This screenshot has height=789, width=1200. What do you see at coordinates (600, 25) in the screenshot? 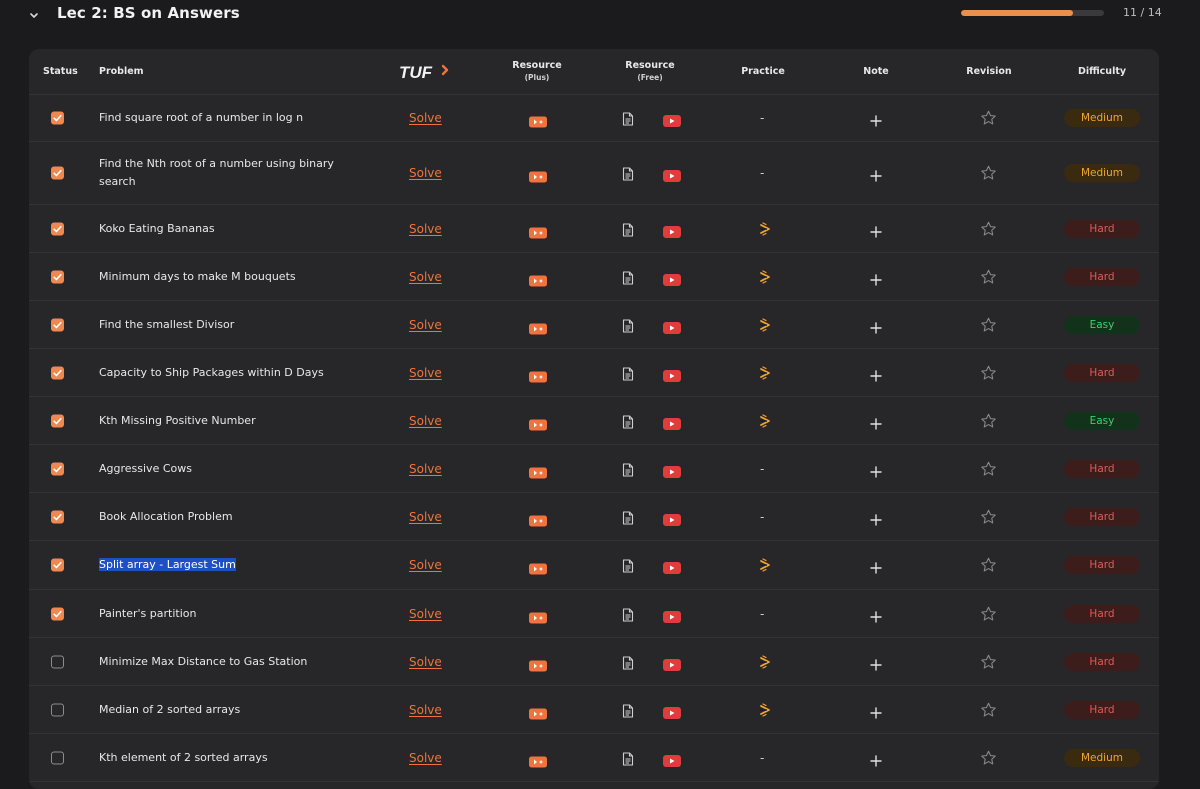
I see `section-header: Lec 2: BS on Answers 11 / 14` at bounding box center [600, 25].